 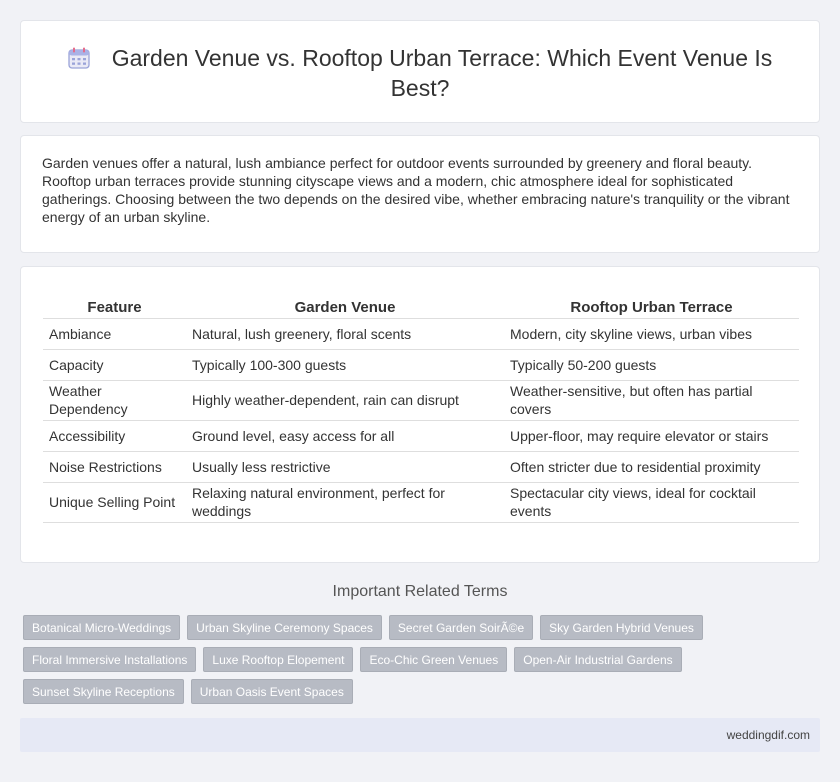 What do you see at coordinates (345, 466) in the screenshot?
I see `row-garden: Usually less restrictive` at bounding box center [345, 466].